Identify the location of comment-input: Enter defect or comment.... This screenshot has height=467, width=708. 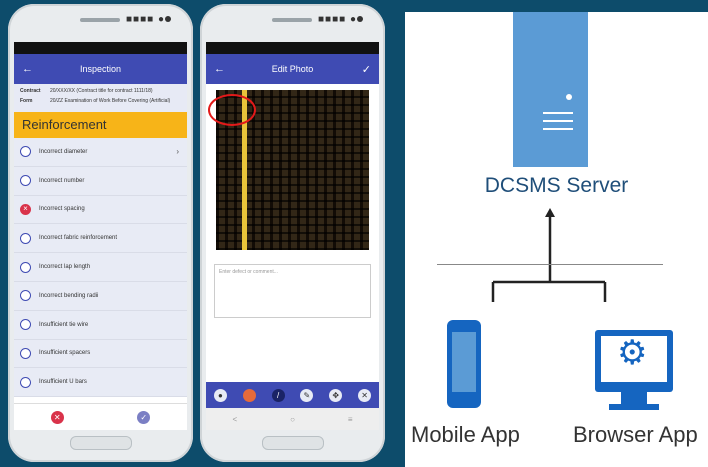
(292, 291).